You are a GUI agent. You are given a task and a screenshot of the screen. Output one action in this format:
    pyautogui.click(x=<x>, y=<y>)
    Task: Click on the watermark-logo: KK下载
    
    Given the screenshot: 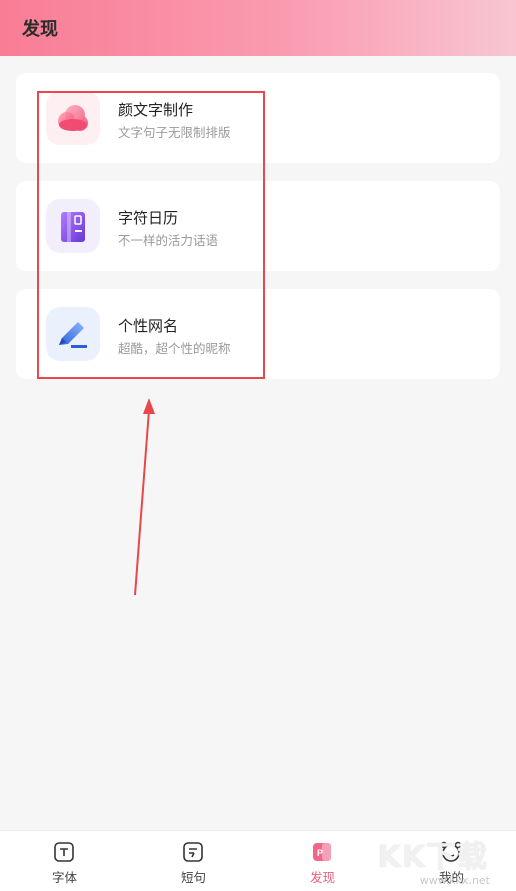 What is the action you would take?
    pyautogui.click(x=432, y=857)
    